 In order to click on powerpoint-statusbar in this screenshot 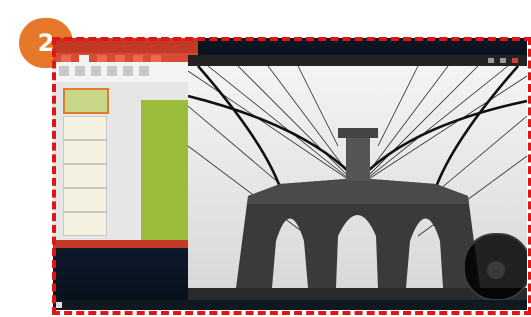, I will do `click(125, 244)`.